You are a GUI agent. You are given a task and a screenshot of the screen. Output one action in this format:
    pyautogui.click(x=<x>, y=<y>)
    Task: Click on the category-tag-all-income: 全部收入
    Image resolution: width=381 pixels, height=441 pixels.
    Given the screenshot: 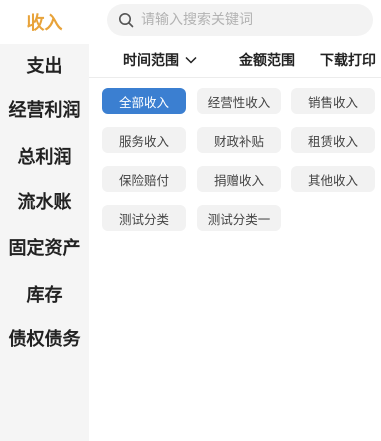 What is the action you would take?
    pyautogui.click(x=144, y=101)
    